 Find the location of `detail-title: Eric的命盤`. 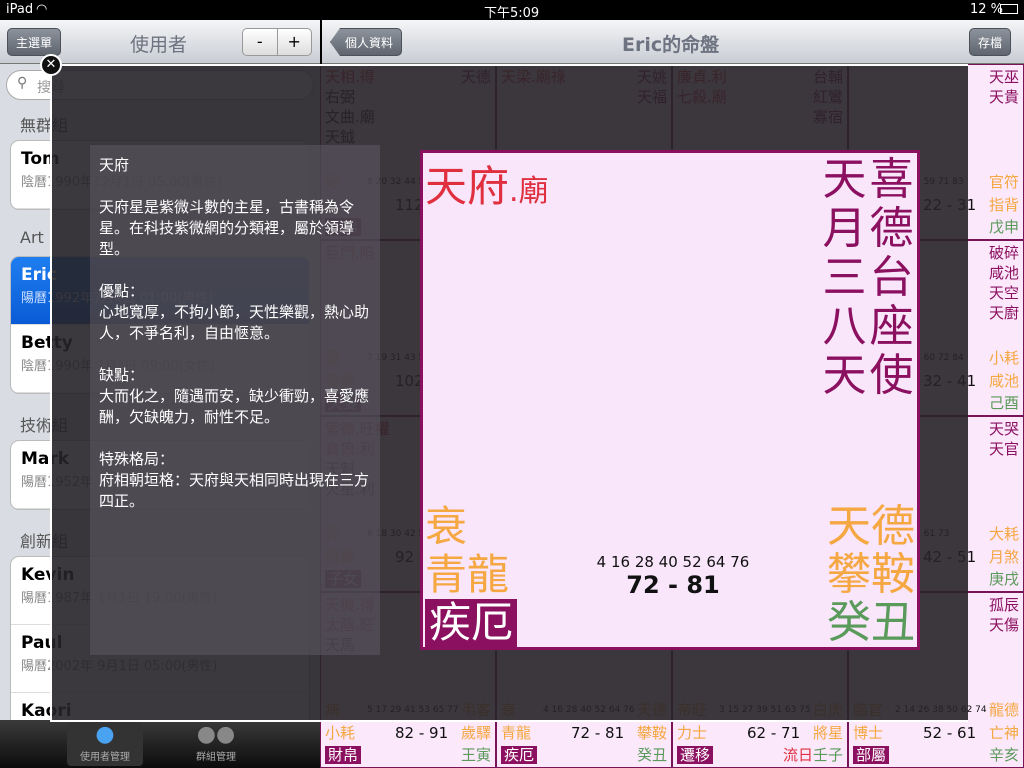

detail-title: Eric的命盤 is located at coordinates (671, 45).